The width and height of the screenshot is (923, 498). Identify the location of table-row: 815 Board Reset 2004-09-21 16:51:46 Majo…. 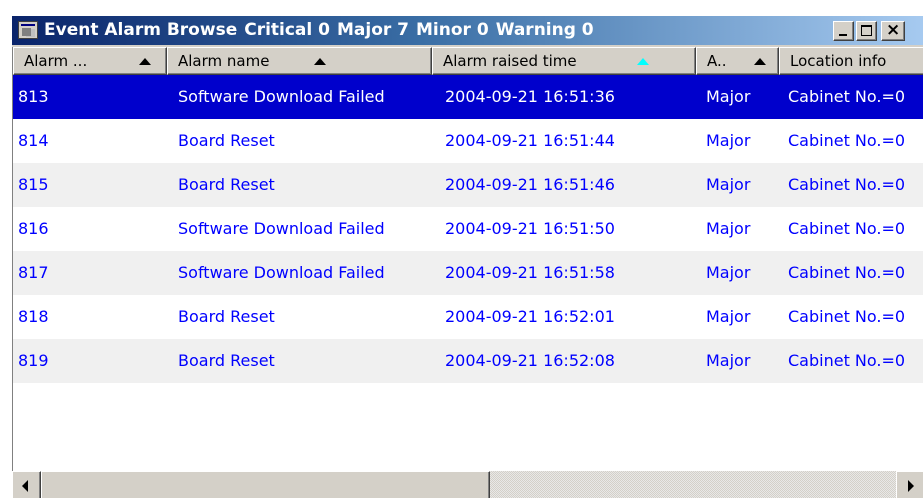
(468, 185).